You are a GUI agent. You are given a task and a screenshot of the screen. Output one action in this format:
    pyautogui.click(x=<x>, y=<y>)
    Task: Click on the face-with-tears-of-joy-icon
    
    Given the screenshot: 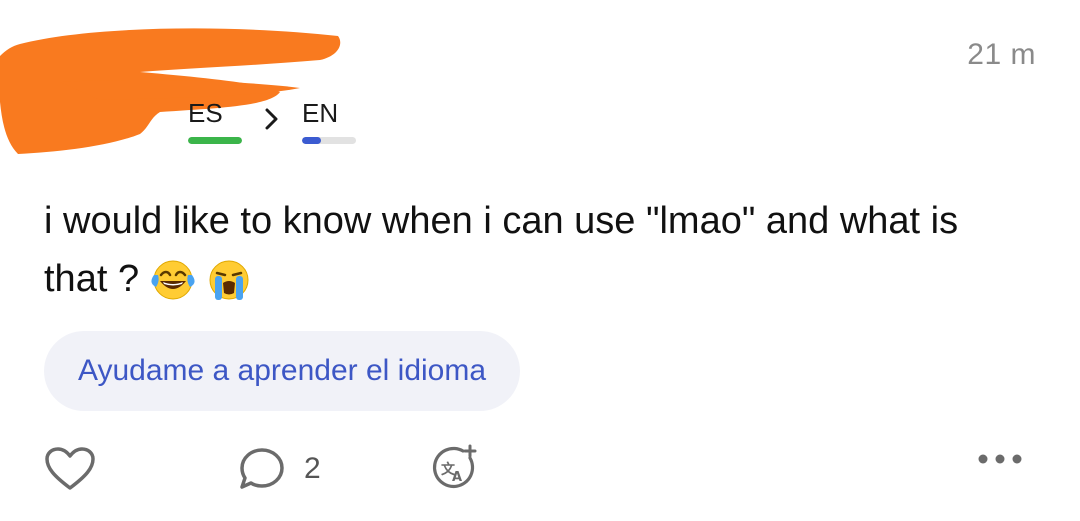 What is the action you would take?
    pyautogui.click(x=173, y=280)
    